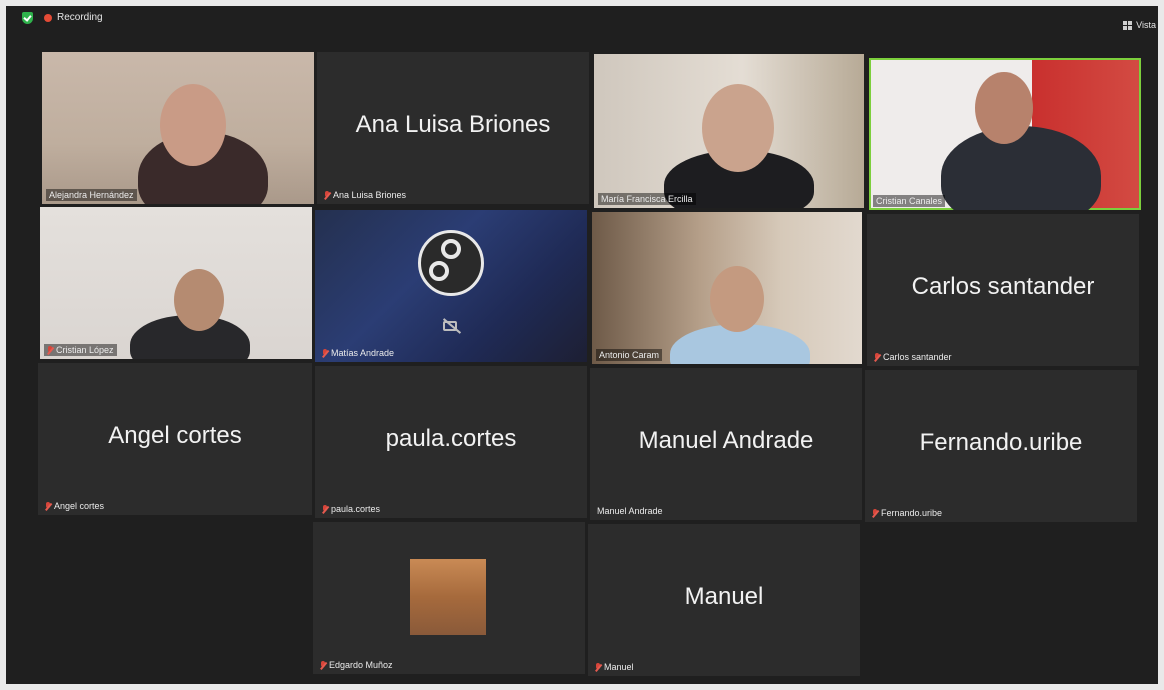 The width and height of the screenshot is (1164, 690). I want to click on participant-tile: Alejandra Hernández, so click(178, 128).